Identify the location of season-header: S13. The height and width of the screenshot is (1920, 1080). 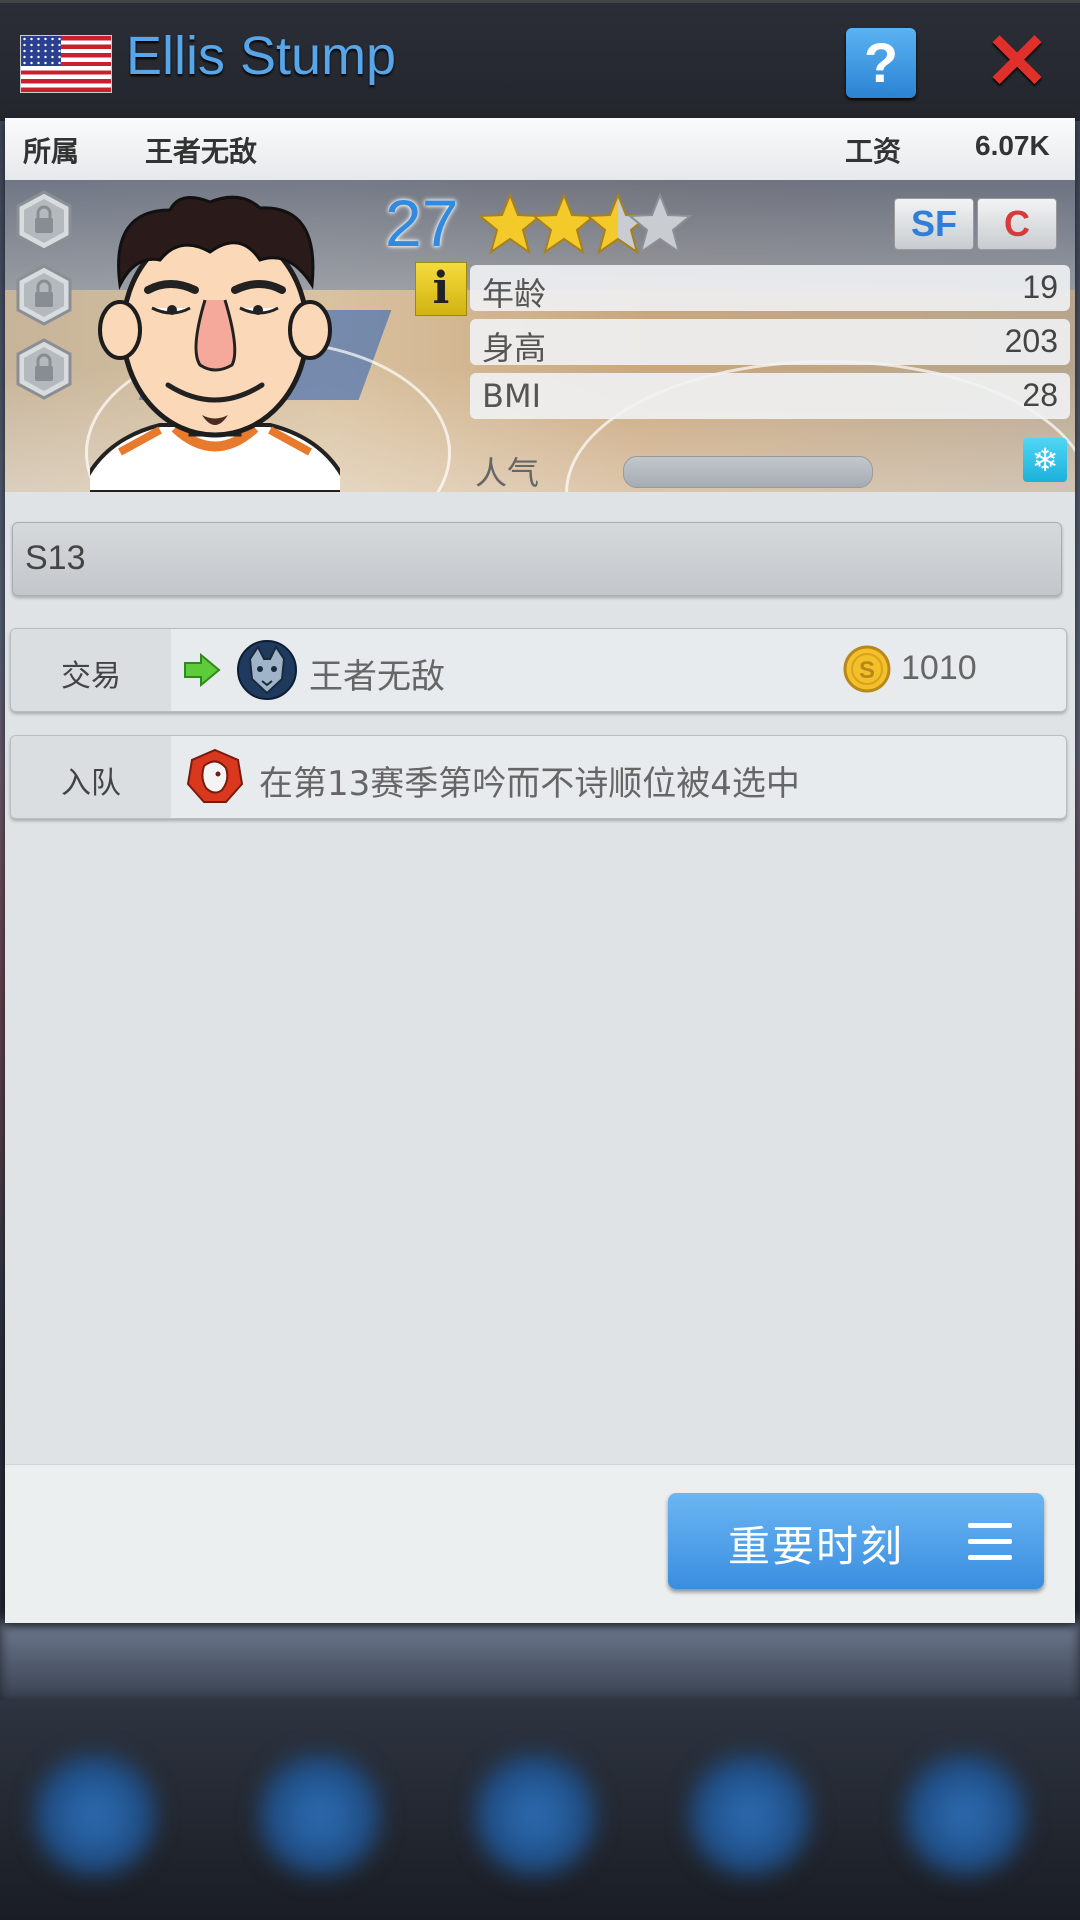
(537, 559).